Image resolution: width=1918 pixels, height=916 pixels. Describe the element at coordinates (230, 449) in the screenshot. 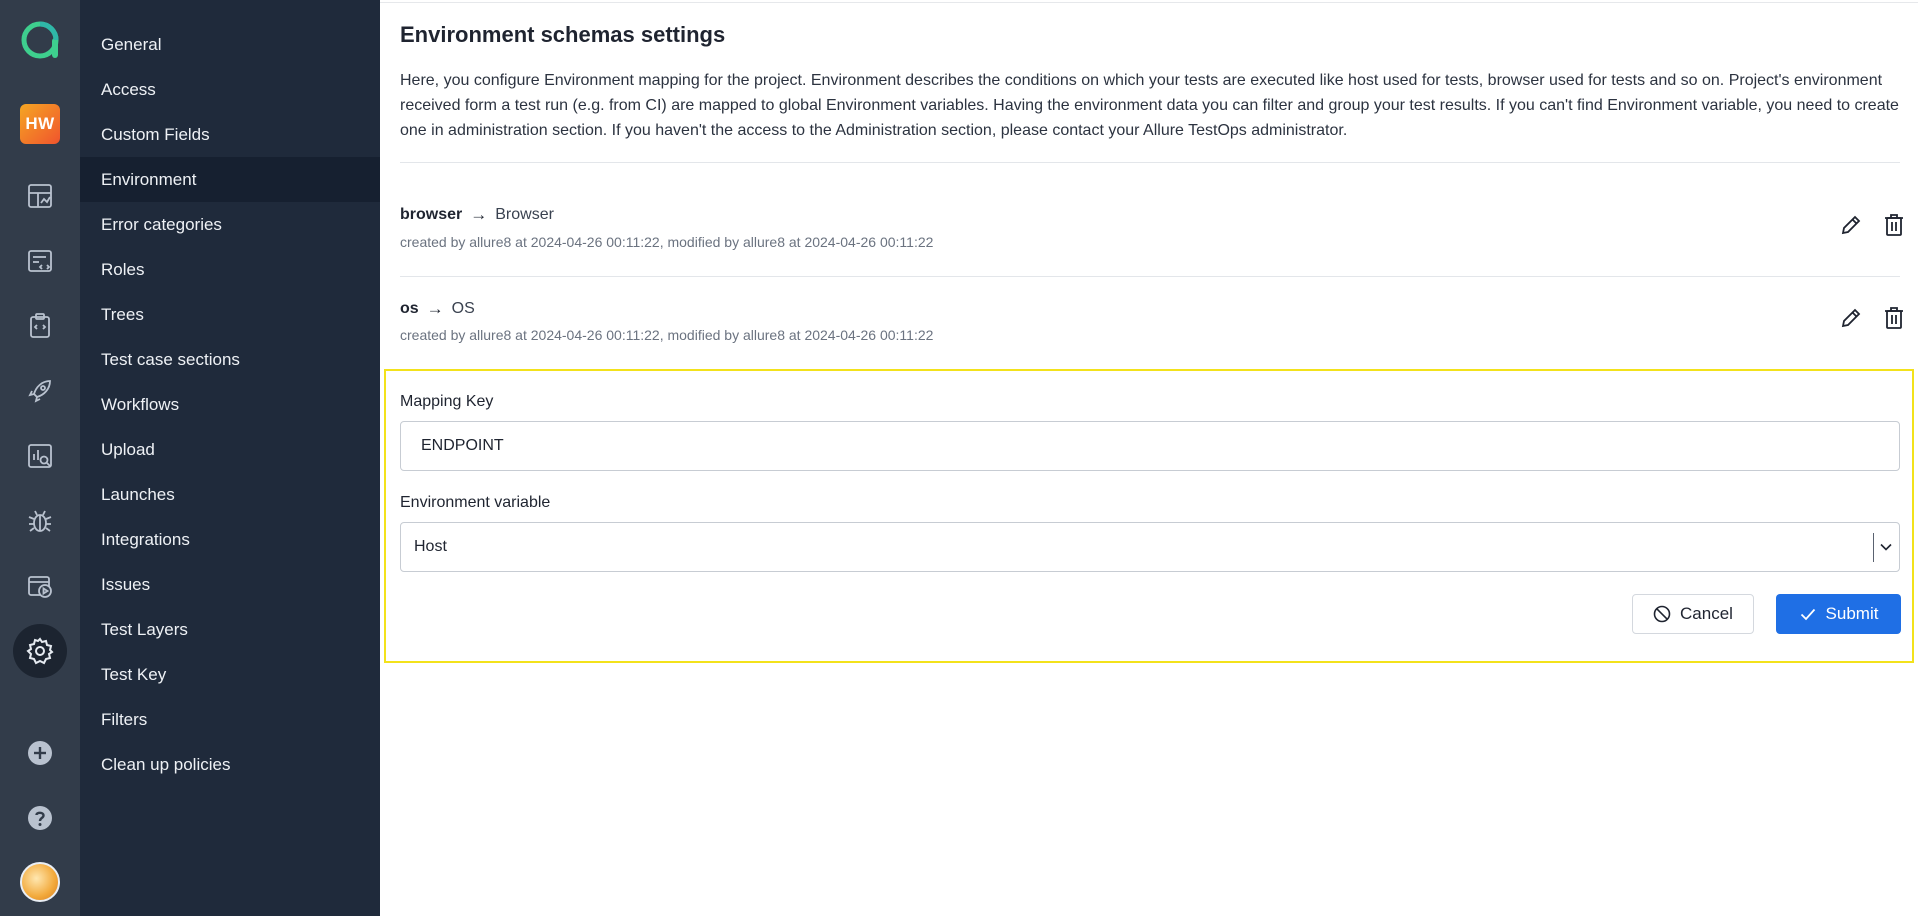

I see `menu-item-upload: Upload` at that location.